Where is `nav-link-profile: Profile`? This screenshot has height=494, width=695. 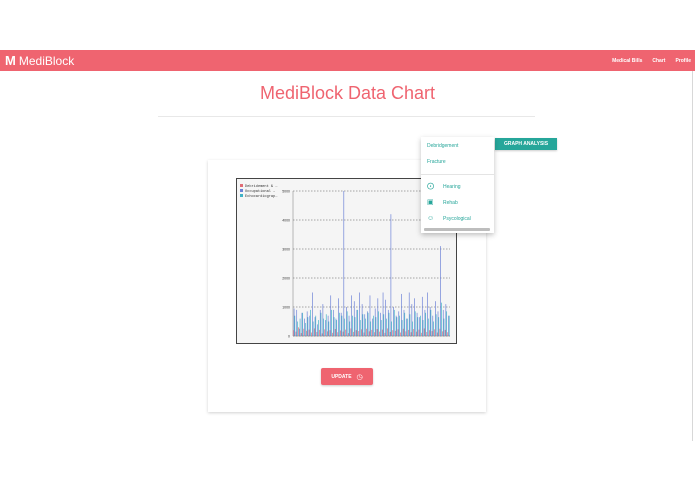 nav-link-profile: Profile is located at coordinates (683, 61).